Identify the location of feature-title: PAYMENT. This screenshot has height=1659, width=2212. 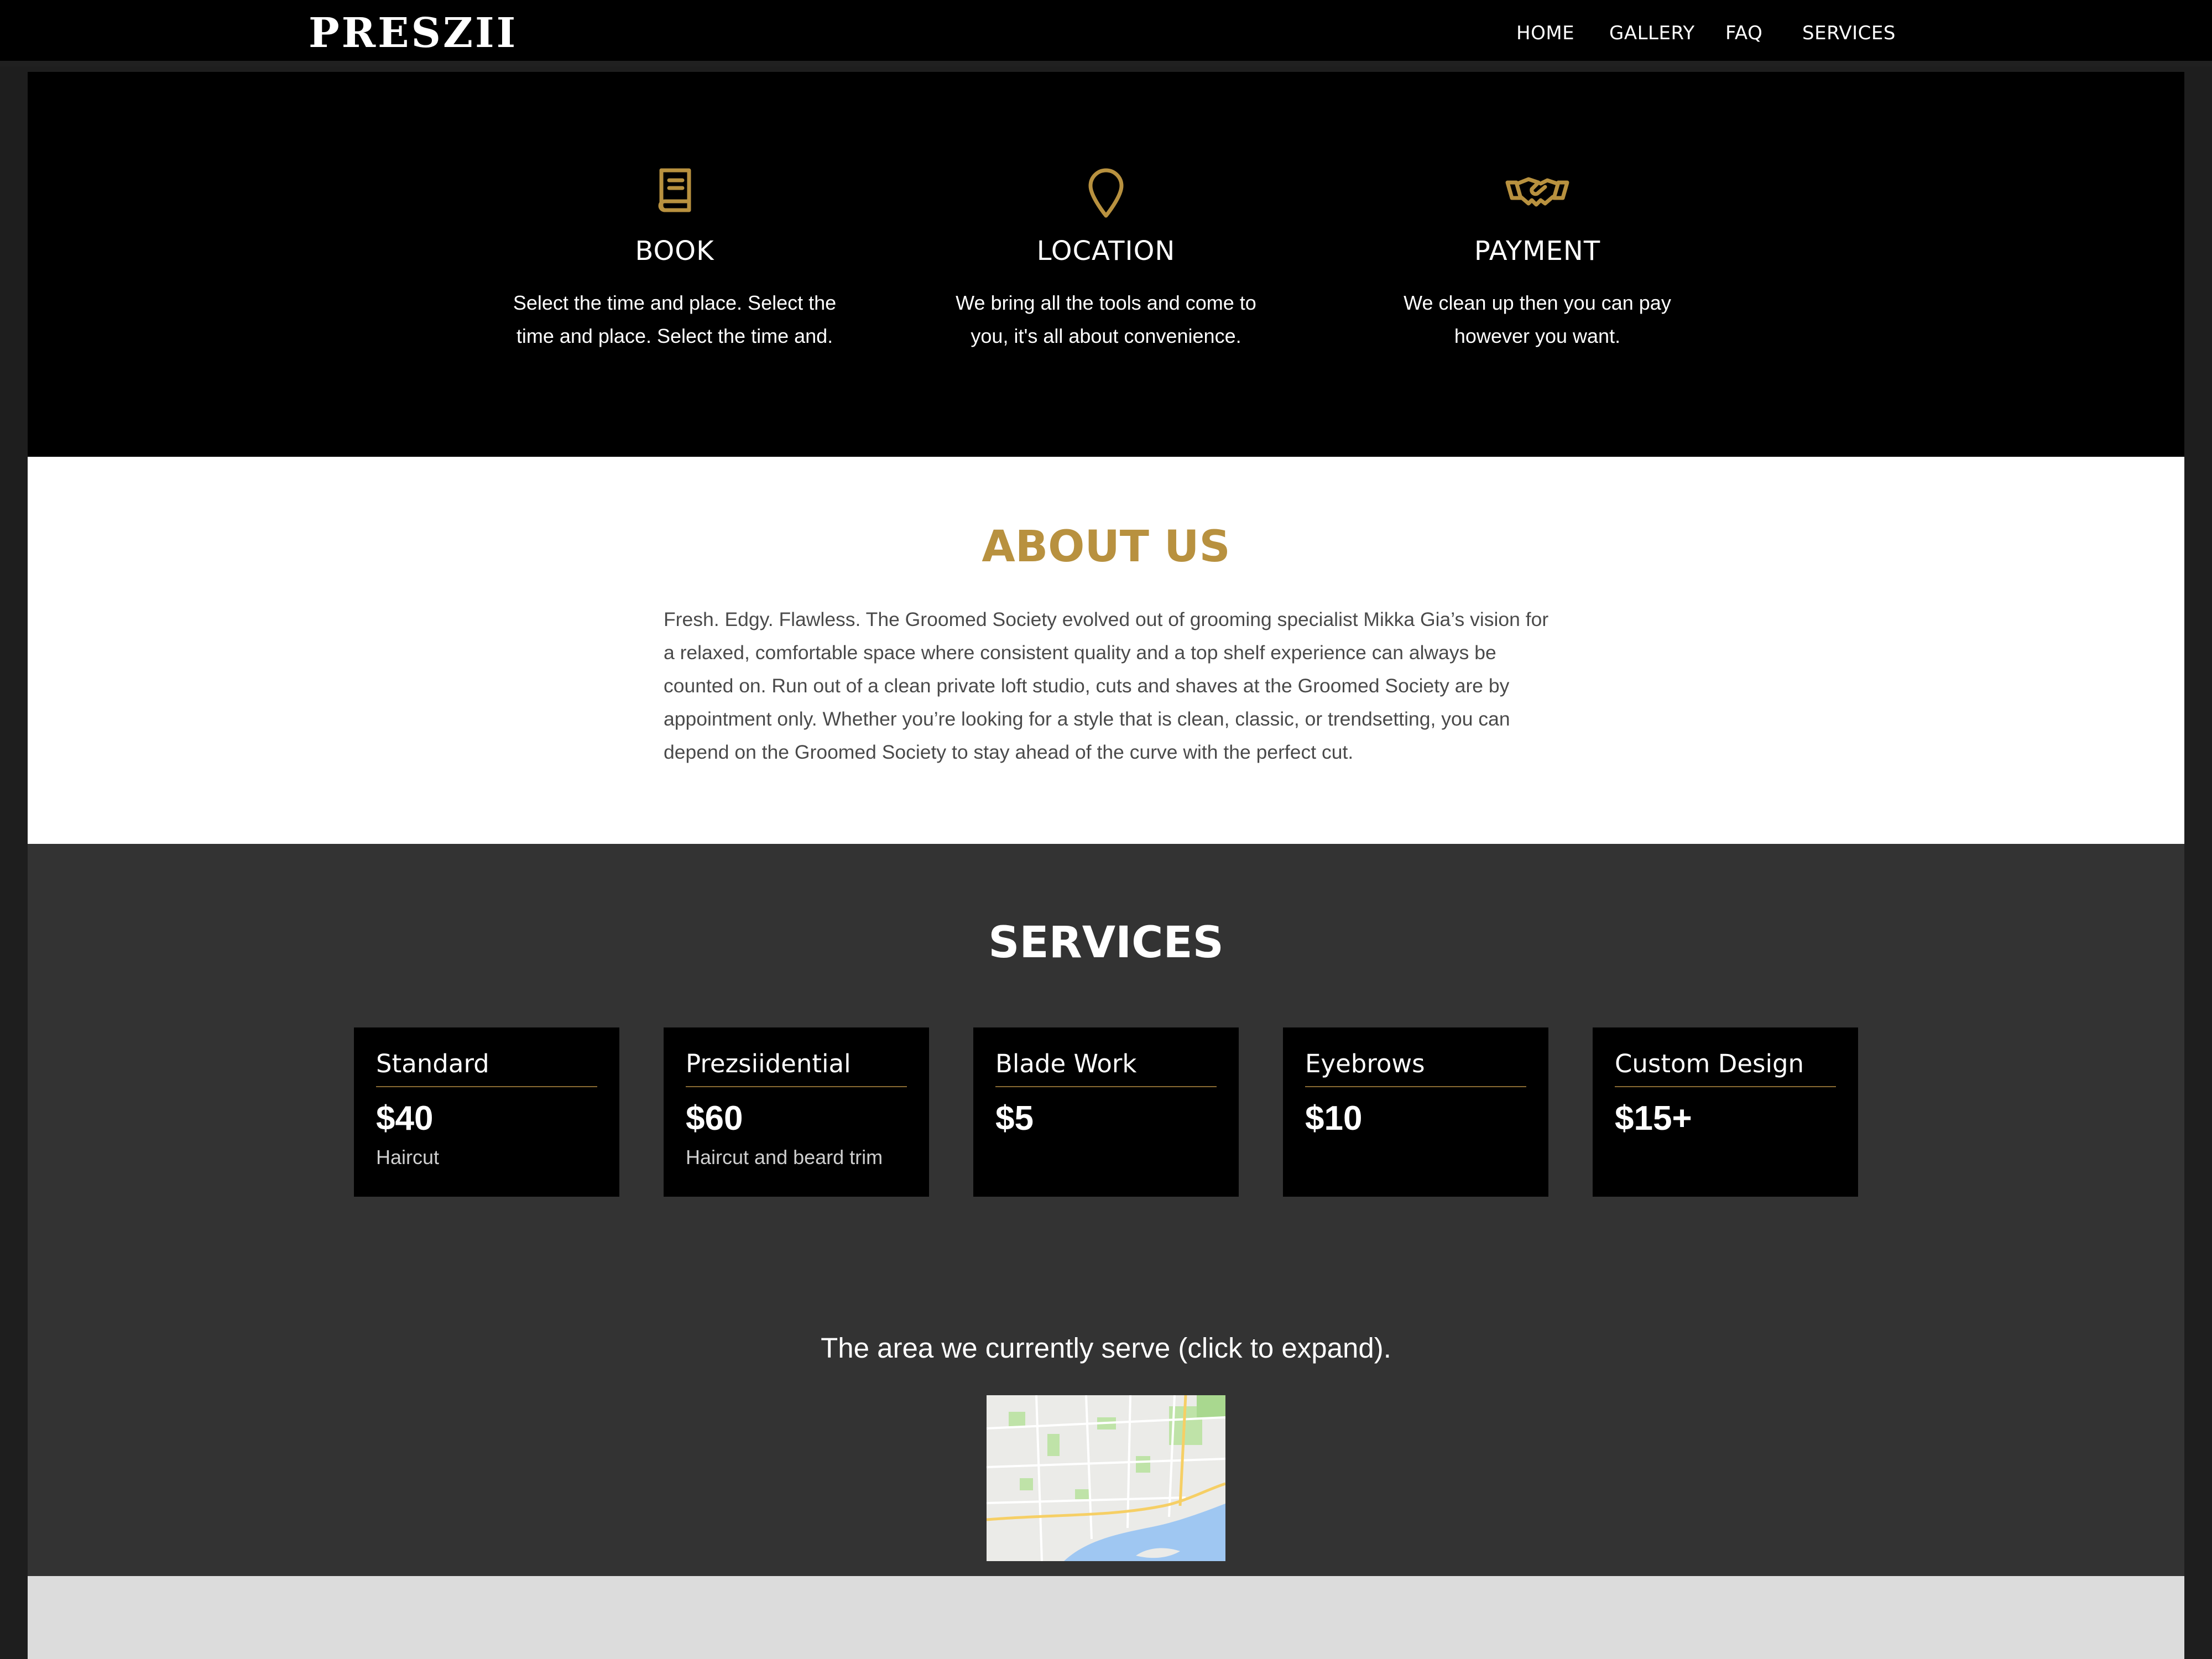
(1537, 252).